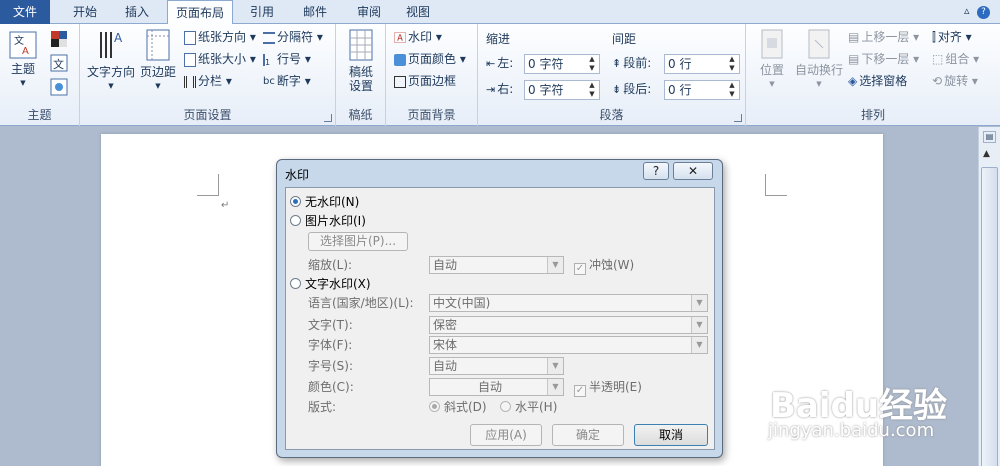 Image resolution: width=1000 pixels, height=466 pixels. What do you see at coordinates (989, 137) in the screenshot?
I see `ruler-toggle-icon: ▤` at bounding box center [989, 137].